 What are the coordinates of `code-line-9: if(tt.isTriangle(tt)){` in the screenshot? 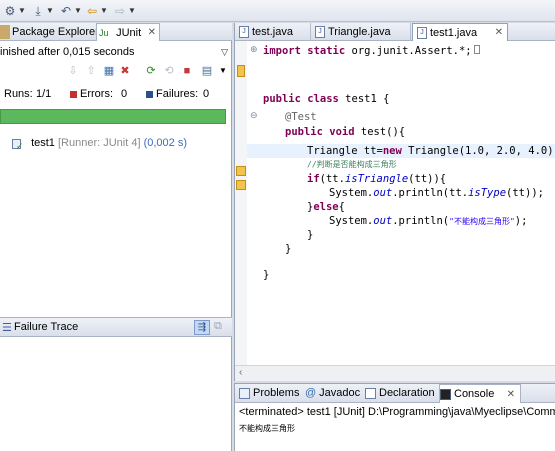 It's located at (354, 179).